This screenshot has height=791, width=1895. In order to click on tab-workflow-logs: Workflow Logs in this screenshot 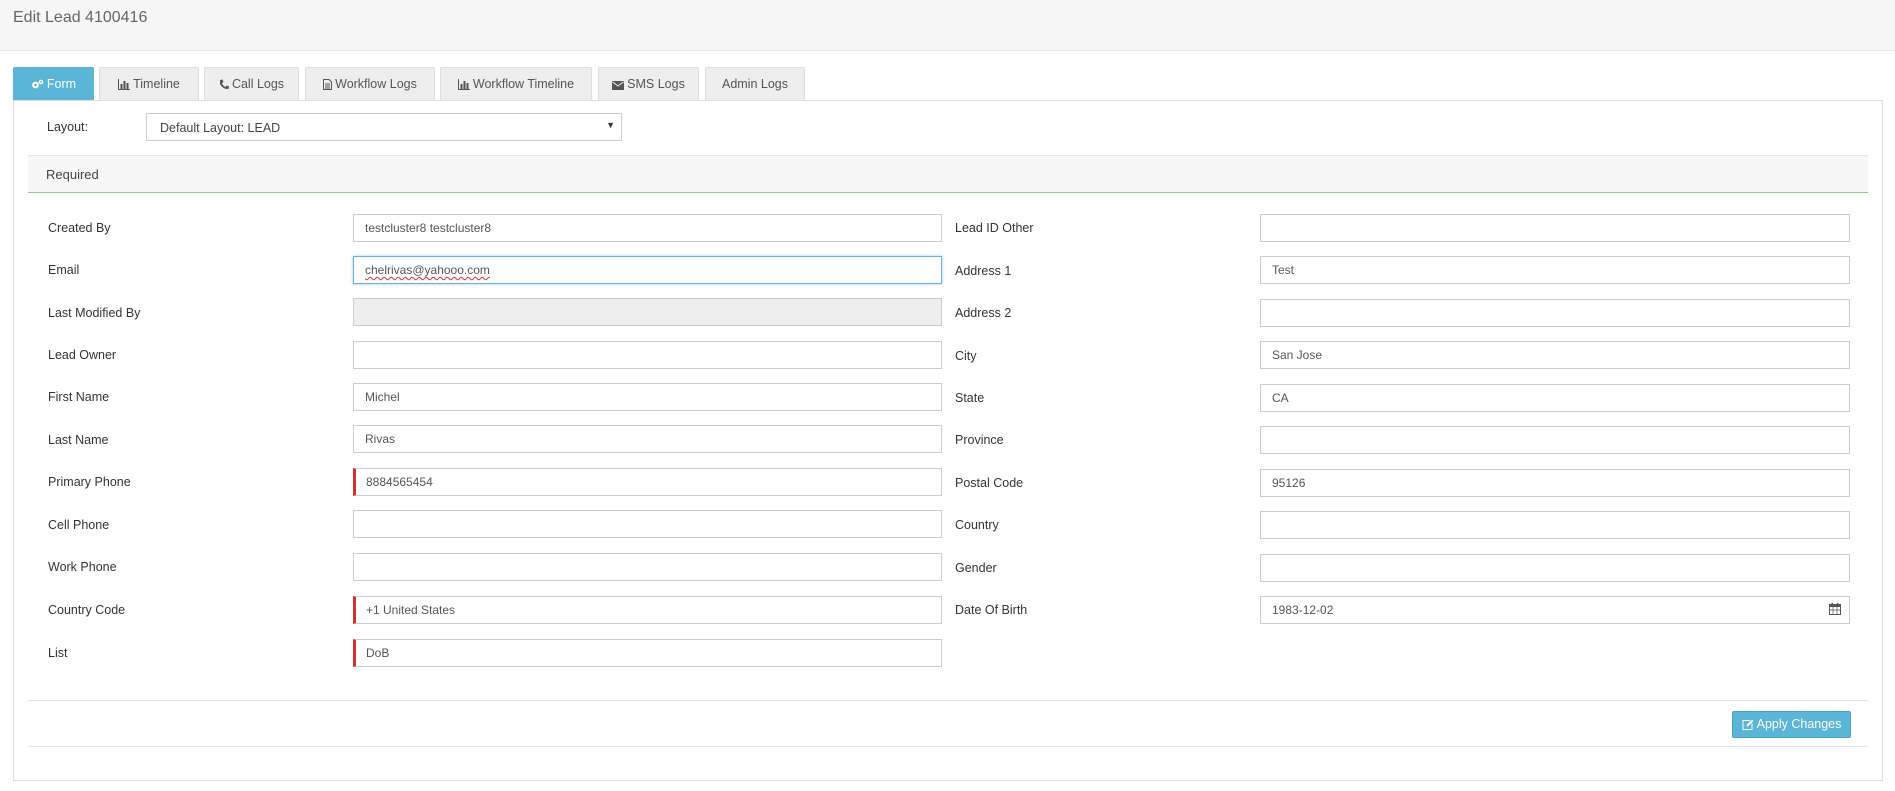, I will do `click(370, 83)`.